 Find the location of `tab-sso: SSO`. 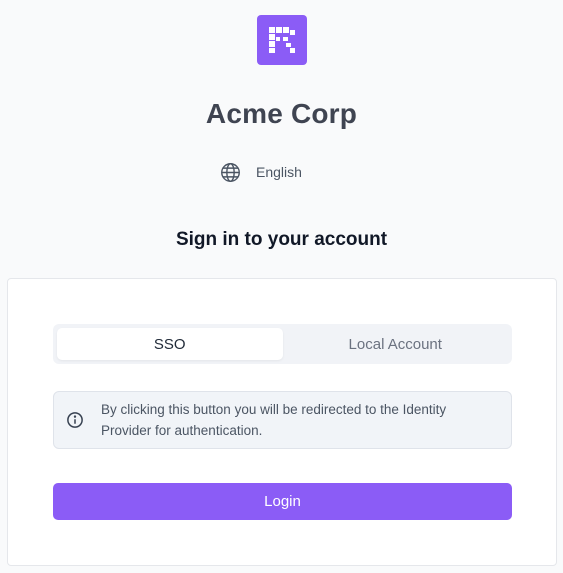

tab-sso: SSO is located at coordinates (170, 344).